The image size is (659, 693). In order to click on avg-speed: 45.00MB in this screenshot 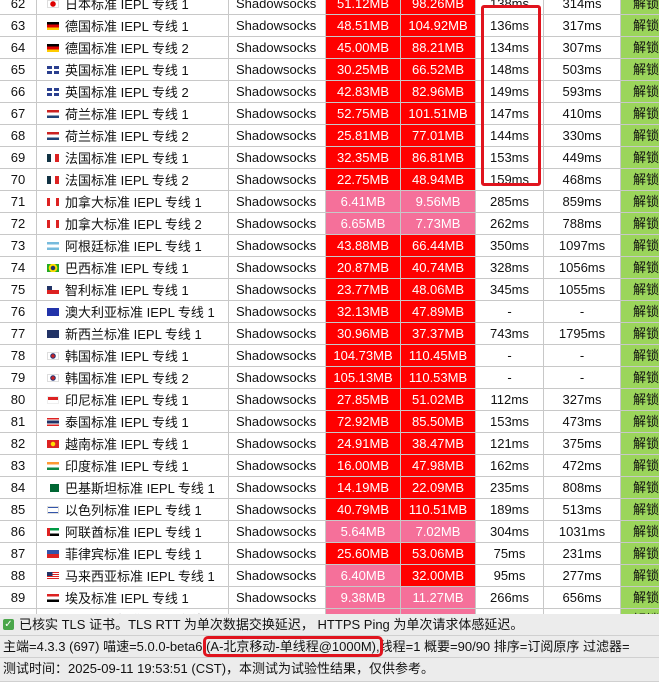, I will do `click(363, 47)`.